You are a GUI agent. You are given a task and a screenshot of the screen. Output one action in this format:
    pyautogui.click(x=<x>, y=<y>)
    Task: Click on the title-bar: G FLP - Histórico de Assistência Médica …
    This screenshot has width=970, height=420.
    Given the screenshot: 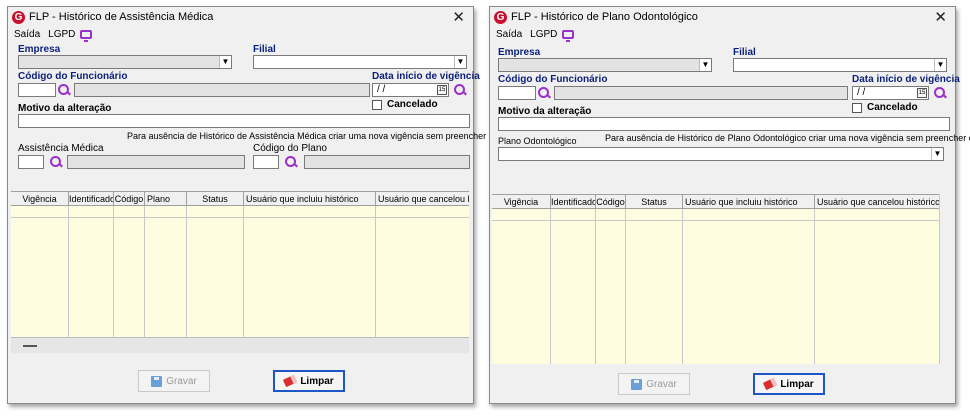 What is the action you would take?
    pyautogui.click(x=240, y=18)
    